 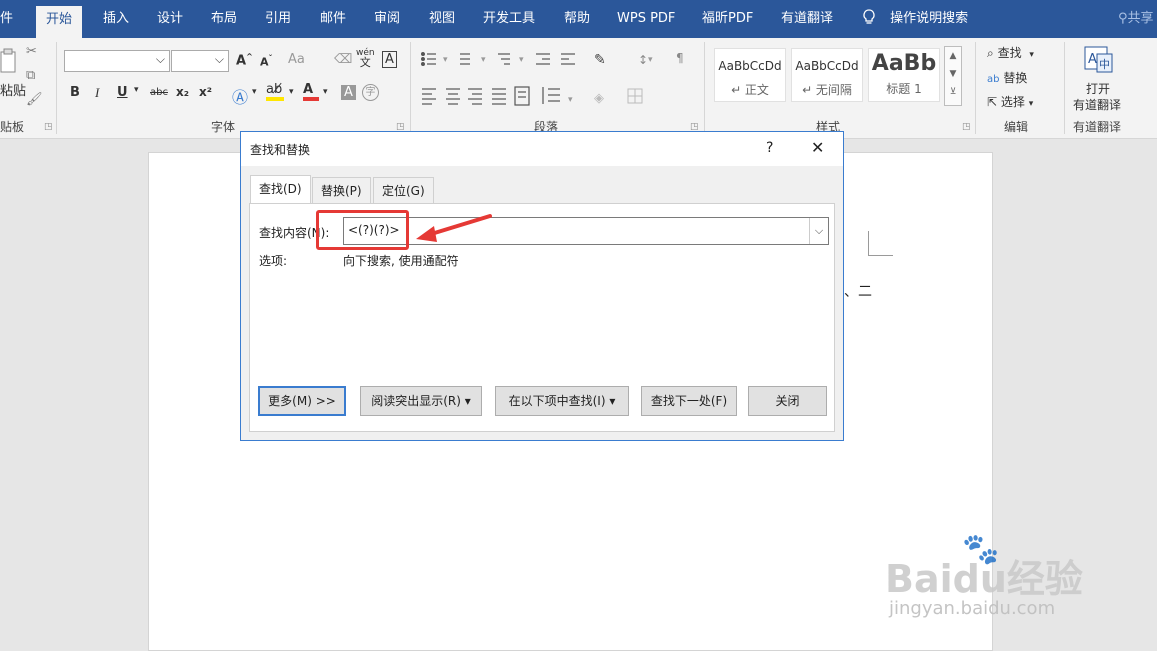 I want to click on highlight-swatch, so click(x=275, y=99).